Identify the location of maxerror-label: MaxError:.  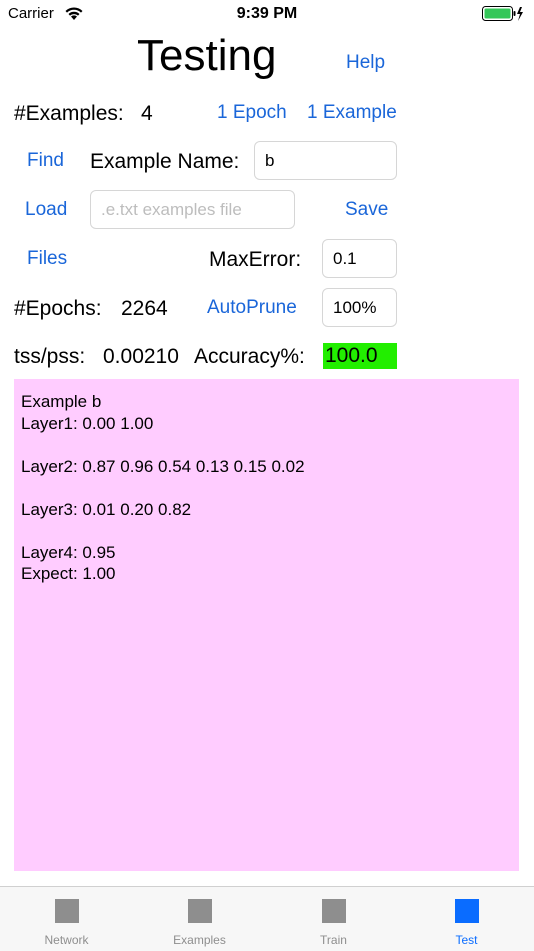
(255, 259).